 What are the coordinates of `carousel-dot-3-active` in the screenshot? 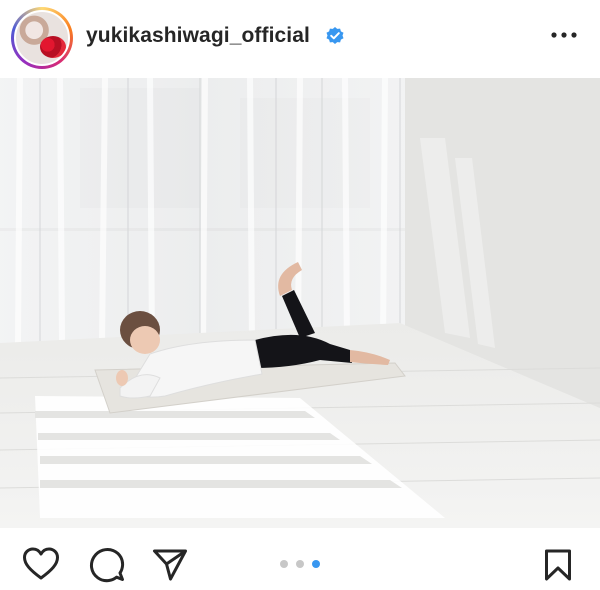 It's located at (316, 564).